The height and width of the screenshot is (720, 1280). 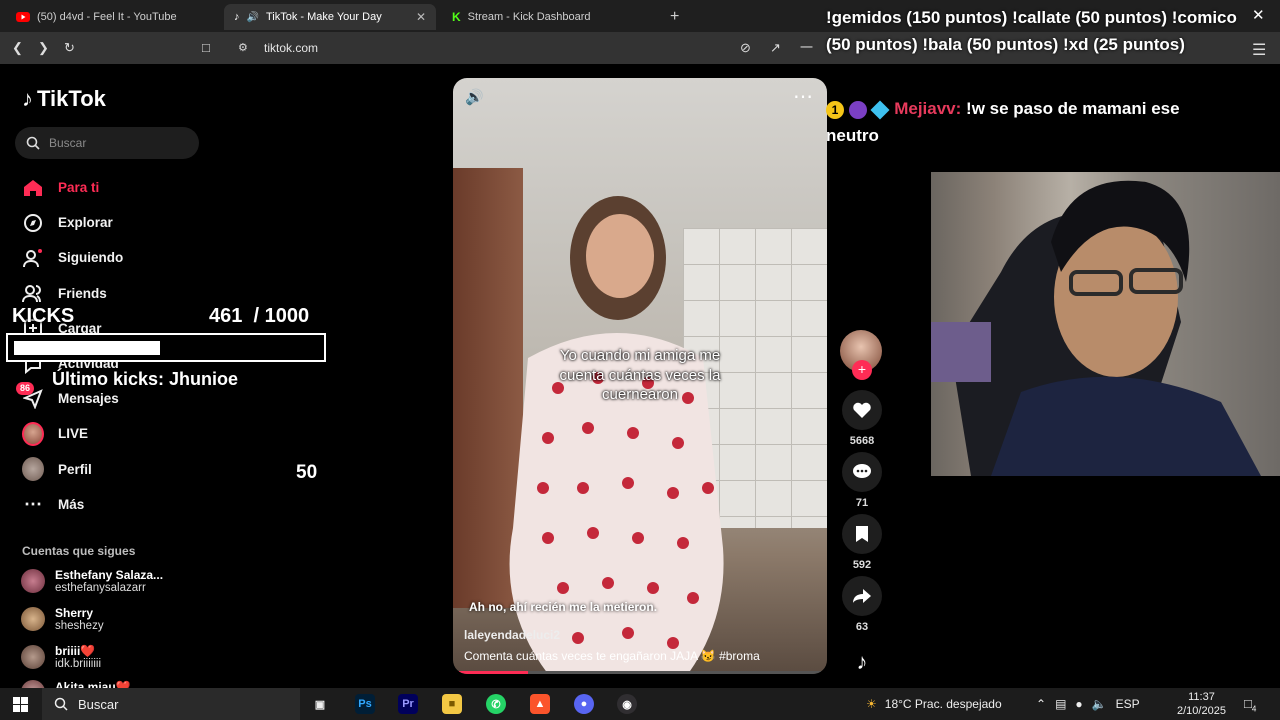 I want to click on weather-icon: ☀, so click(x=871, y=704).